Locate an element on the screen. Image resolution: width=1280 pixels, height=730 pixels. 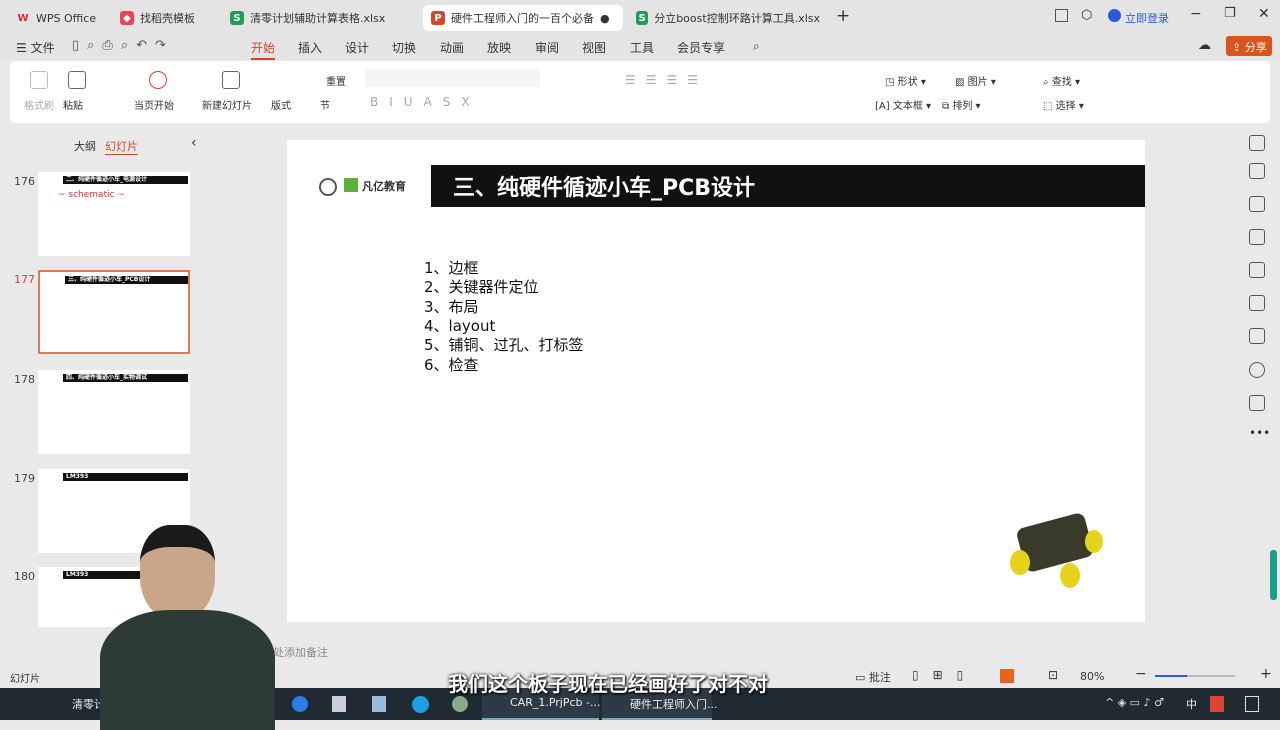
layout-button: 版式 is located at coordinates (281, 104).